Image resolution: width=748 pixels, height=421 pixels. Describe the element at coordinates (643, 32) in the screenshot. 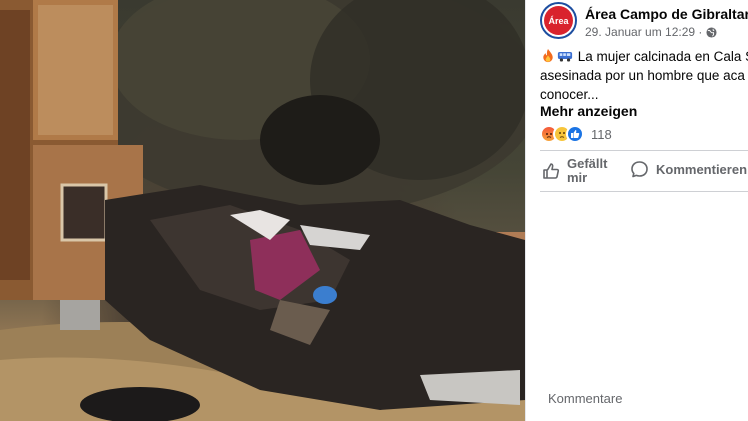

I see `post-date-link: 29. Januar um 12:29 ·` at that location.